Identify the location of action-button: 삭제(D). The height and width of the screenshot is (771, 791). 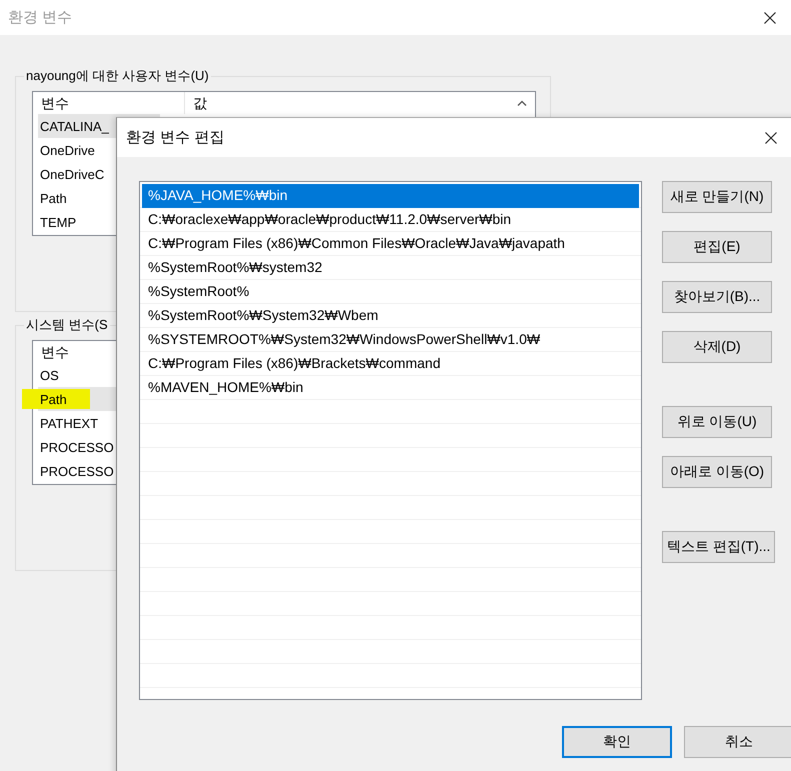
(717, 347).